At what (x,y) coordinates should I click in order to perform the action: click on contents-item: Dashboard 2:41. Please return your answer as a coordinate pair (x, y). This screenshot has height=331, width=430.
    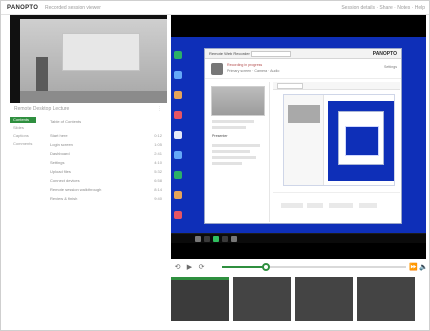
    Looking at the image, I should click on (106, 154).